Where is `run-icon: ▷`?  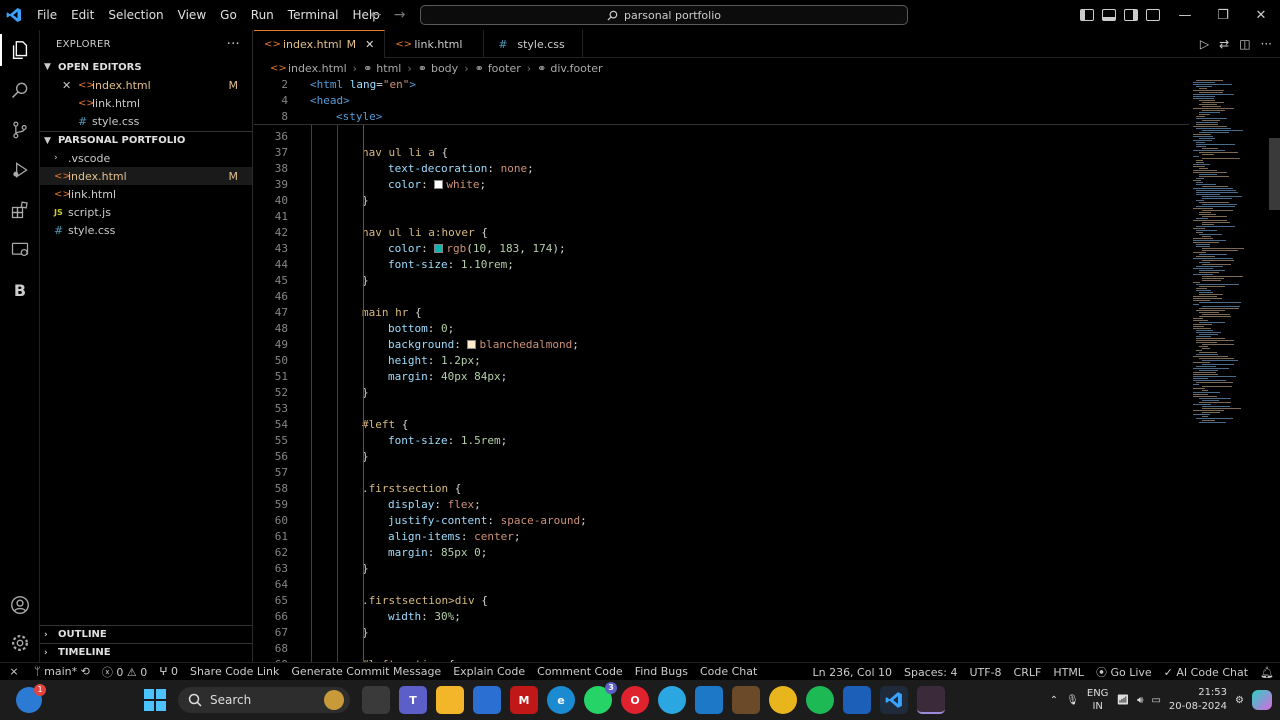
run-icon: ▷ is located at coordinates (1204, 44).